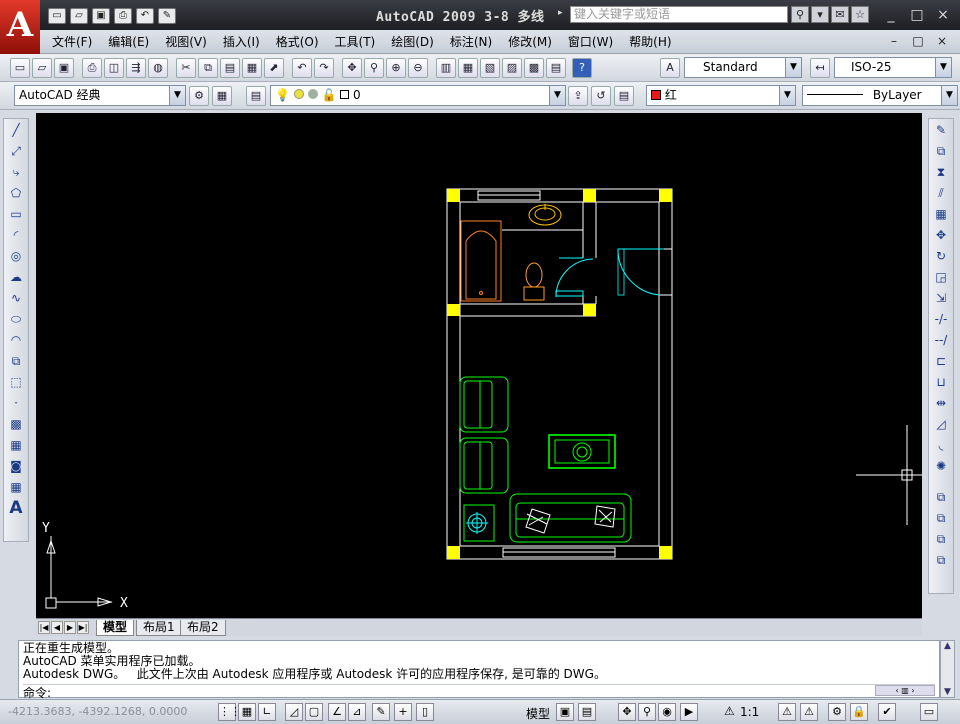 The height and width of the screenshot is (724, 960). Describe the element at coordinates (16, 340) in the screenshot. I see `ellipse-arc-icon: ◠` at that location.